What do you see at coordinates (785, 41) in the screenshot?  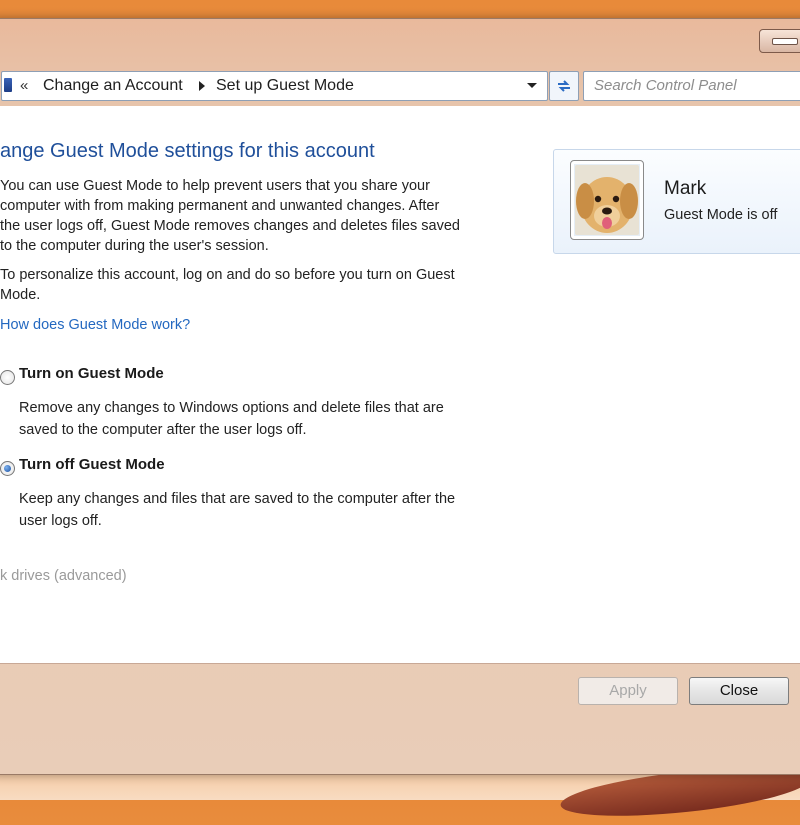 I see `window-control-icon` at bounding box center [785, 41].